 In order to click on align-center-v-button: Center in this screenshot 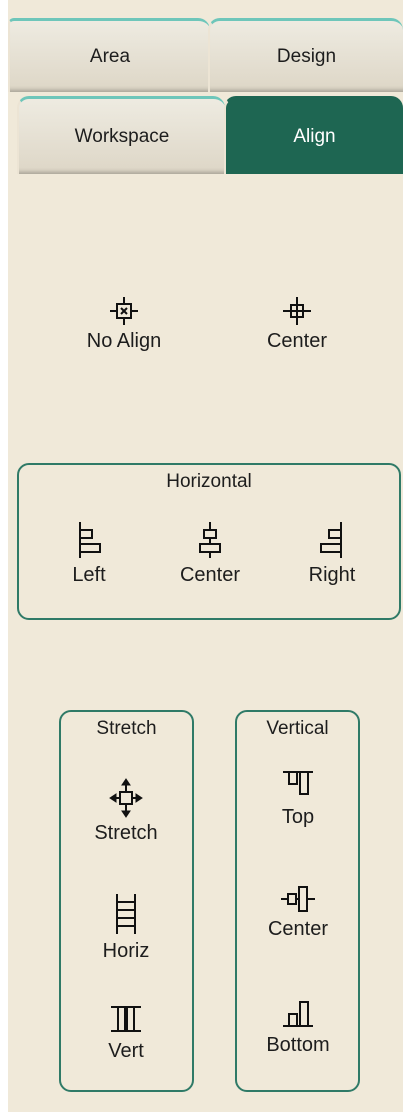, I will do `click(298, 912)`.